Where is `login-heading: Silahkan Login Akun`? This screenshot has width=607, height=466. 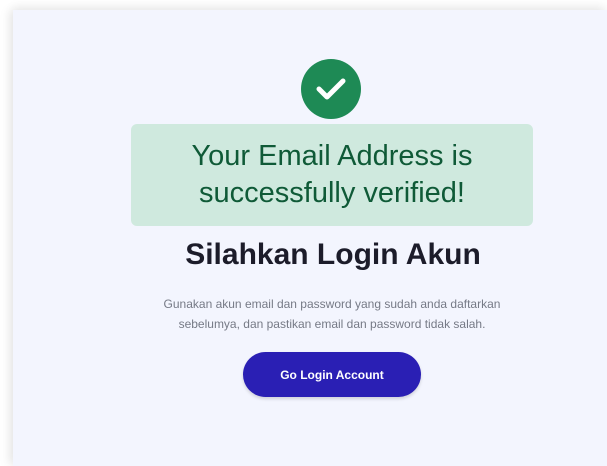
login-heading: Silahkan Login Akun is located at coordinates (333, 254).